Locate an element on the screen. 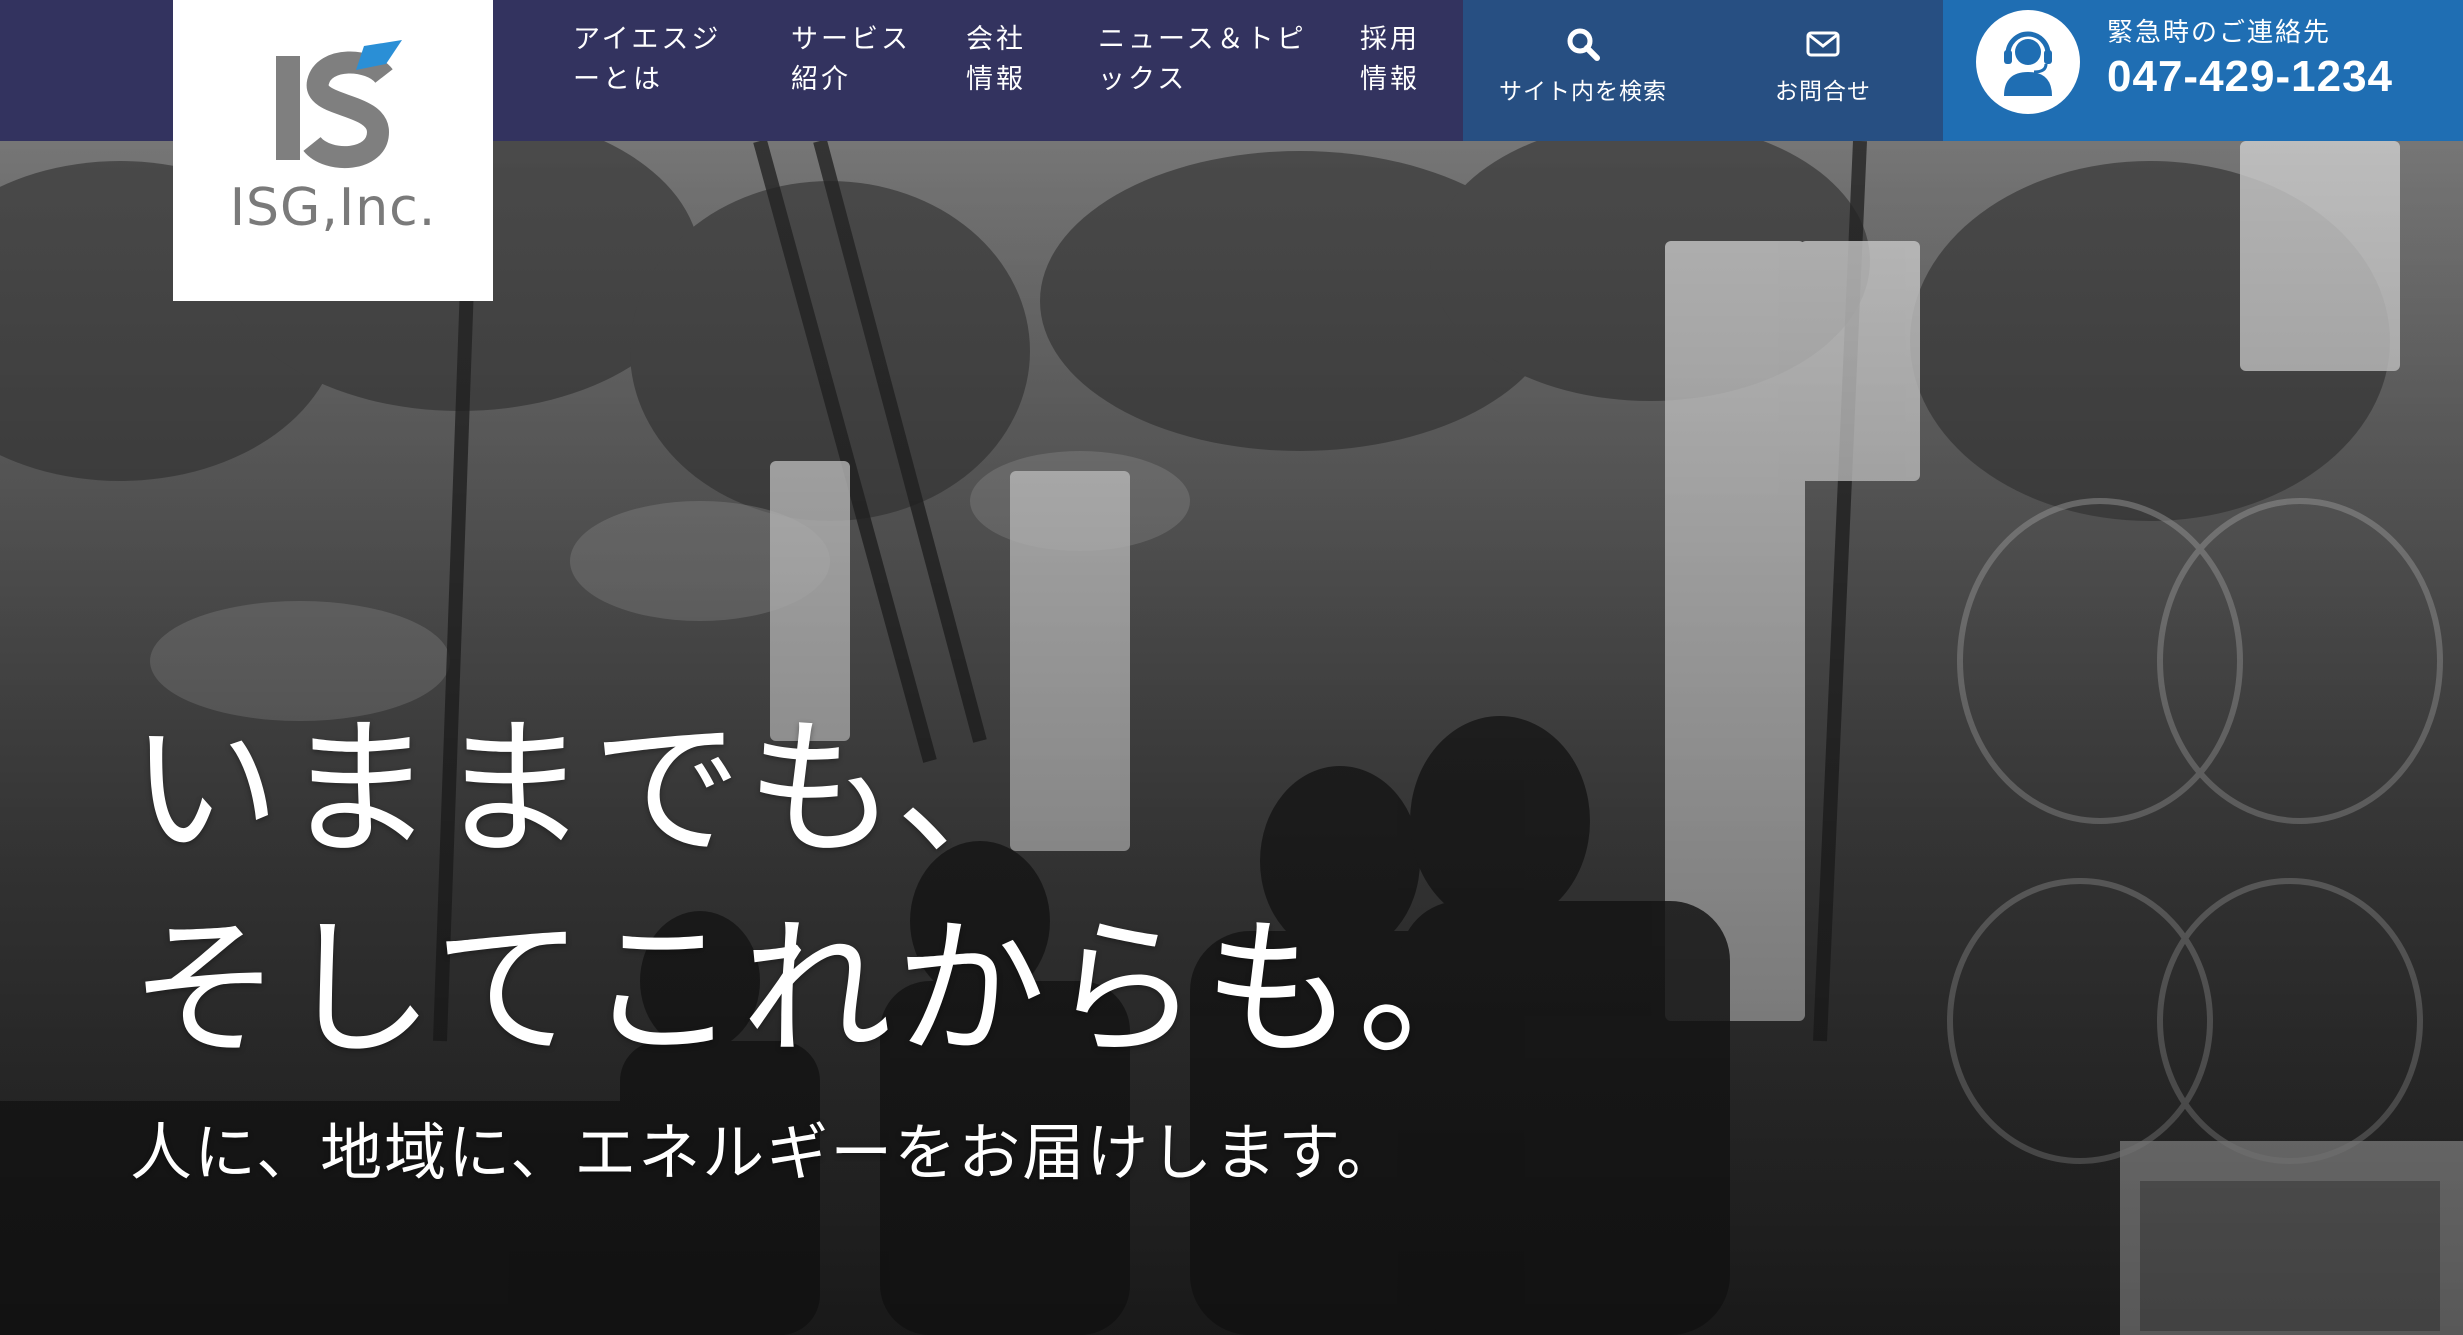  hero-tagline: 人に、地域に、エネルギーをお届けします。 is located at coordinates (765, 1152).